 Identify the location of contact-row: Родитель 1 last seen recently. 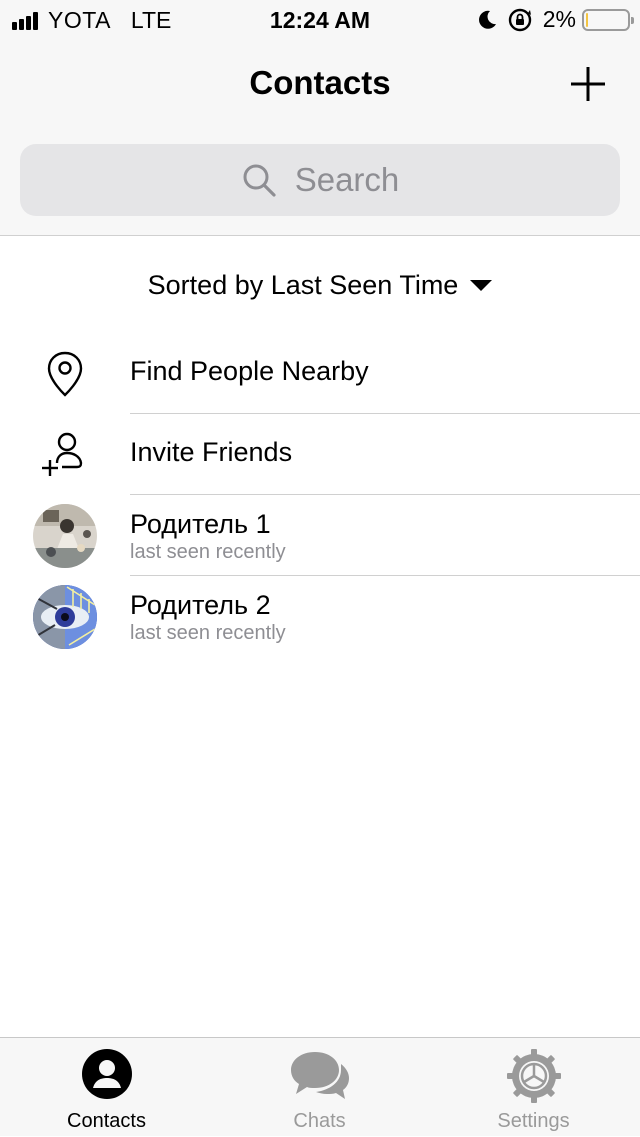
(320, 535).